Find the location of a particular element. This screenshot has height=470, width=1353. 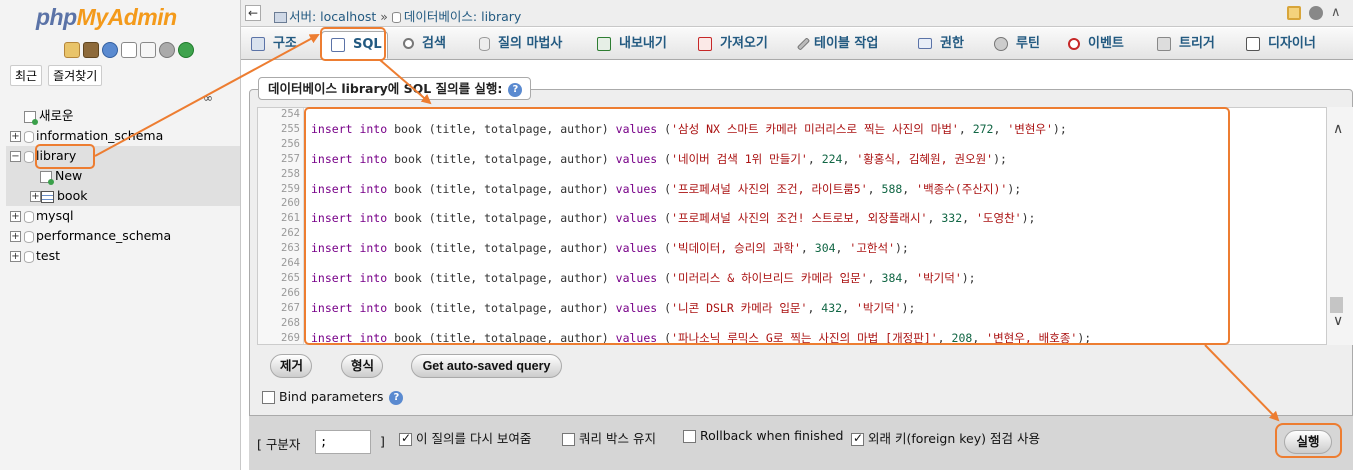

bind-parameters-checkbox is located at coordinates (268, 397).